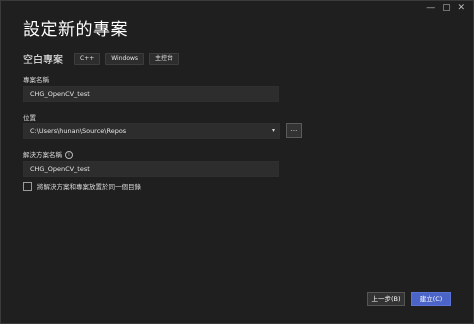 Image resolution: width=474 pixels, height=324 pixels. Describe the element at coordinates (151, 131) in the screenshot. I see `location-select: C:\Users\hunan\Source\Repos ▾` at that location.